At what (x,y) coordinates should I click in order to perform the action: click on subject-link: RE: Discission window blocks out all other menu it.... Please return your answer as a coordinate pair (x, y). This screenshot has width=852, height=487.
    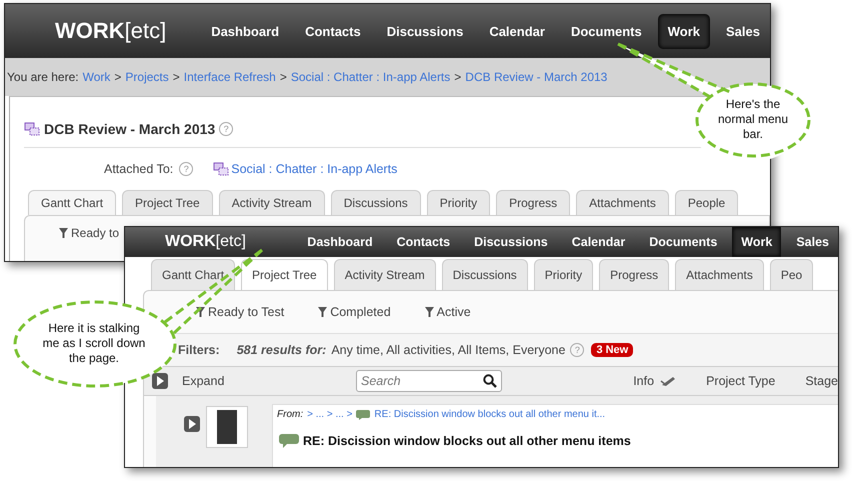
    Looking at the image, I should click on (490, 414).